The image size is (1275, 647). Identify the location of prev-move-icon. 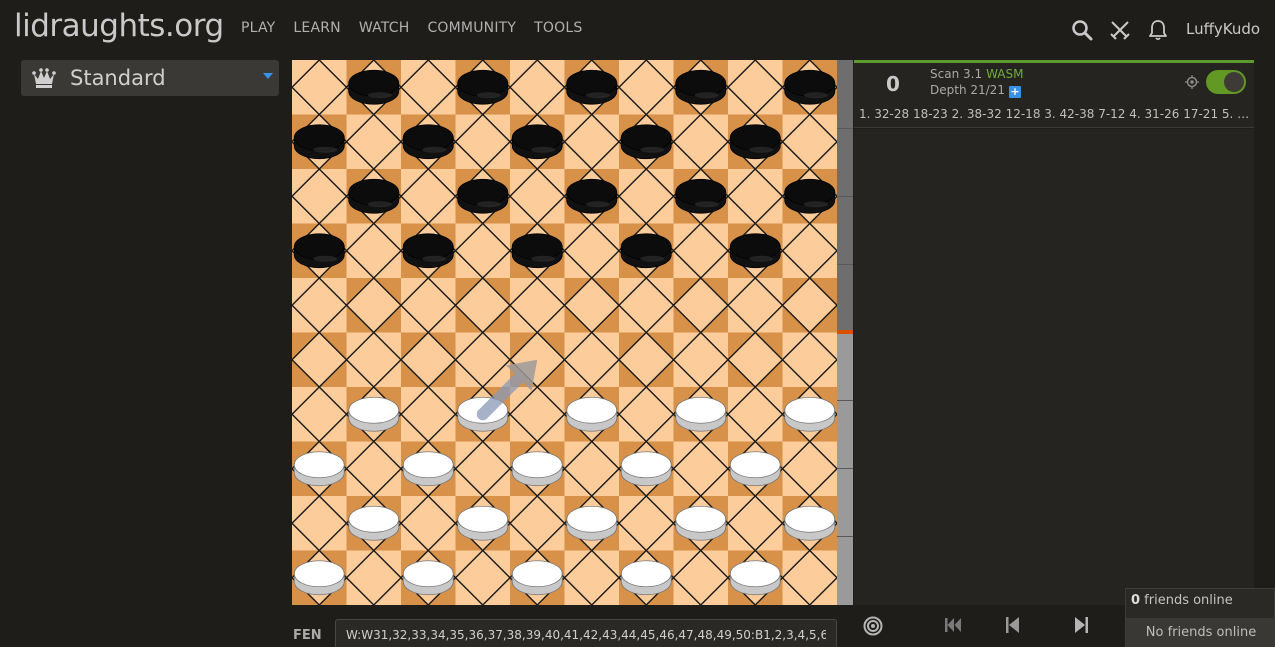
(1012, 625).